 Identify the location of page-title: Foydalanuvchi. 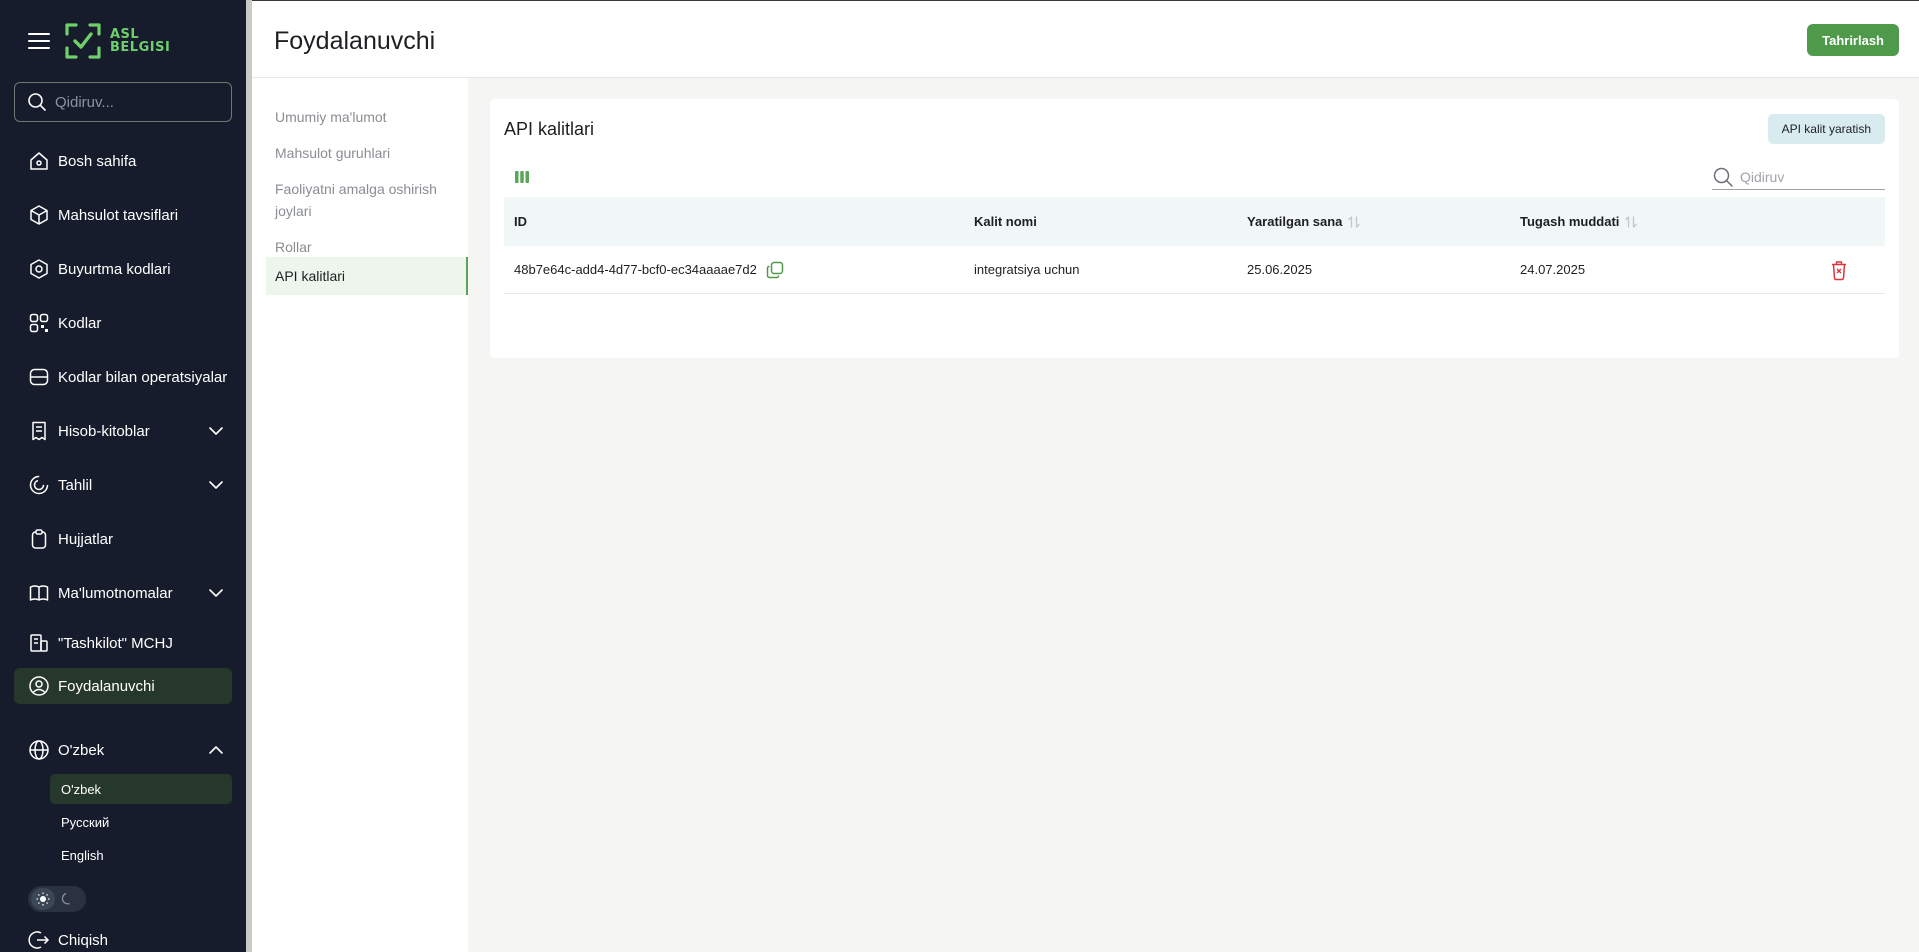
(355, 41).